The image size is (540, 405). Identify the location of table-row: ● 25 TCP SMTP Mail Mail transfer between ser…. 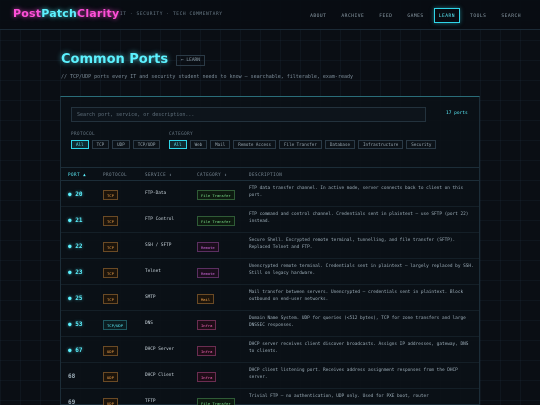
(270, 298).